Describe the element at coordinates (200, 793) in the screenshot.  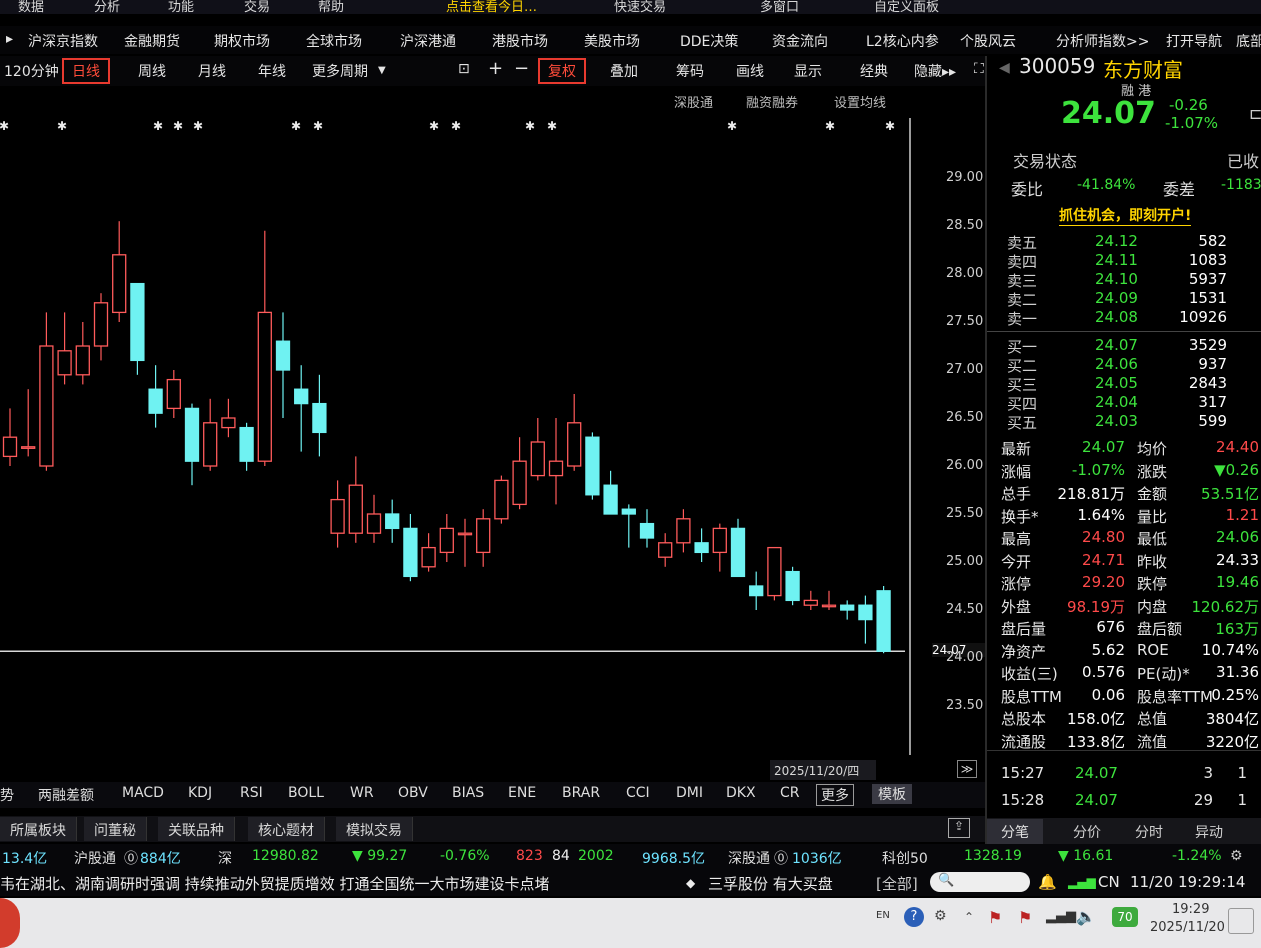
I see `indicator-kdj: KDJ` at that location.